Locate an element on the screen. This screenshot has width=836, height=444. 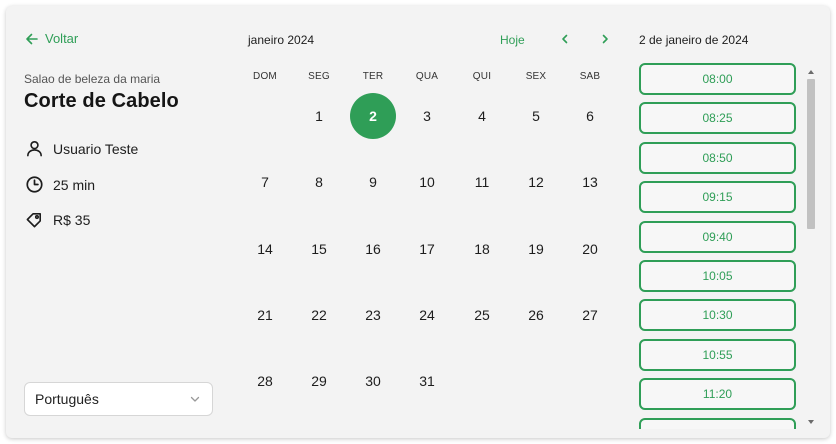
selected-date-label: 2 de janeiro de 2024 is located at coordinates (694, 40).